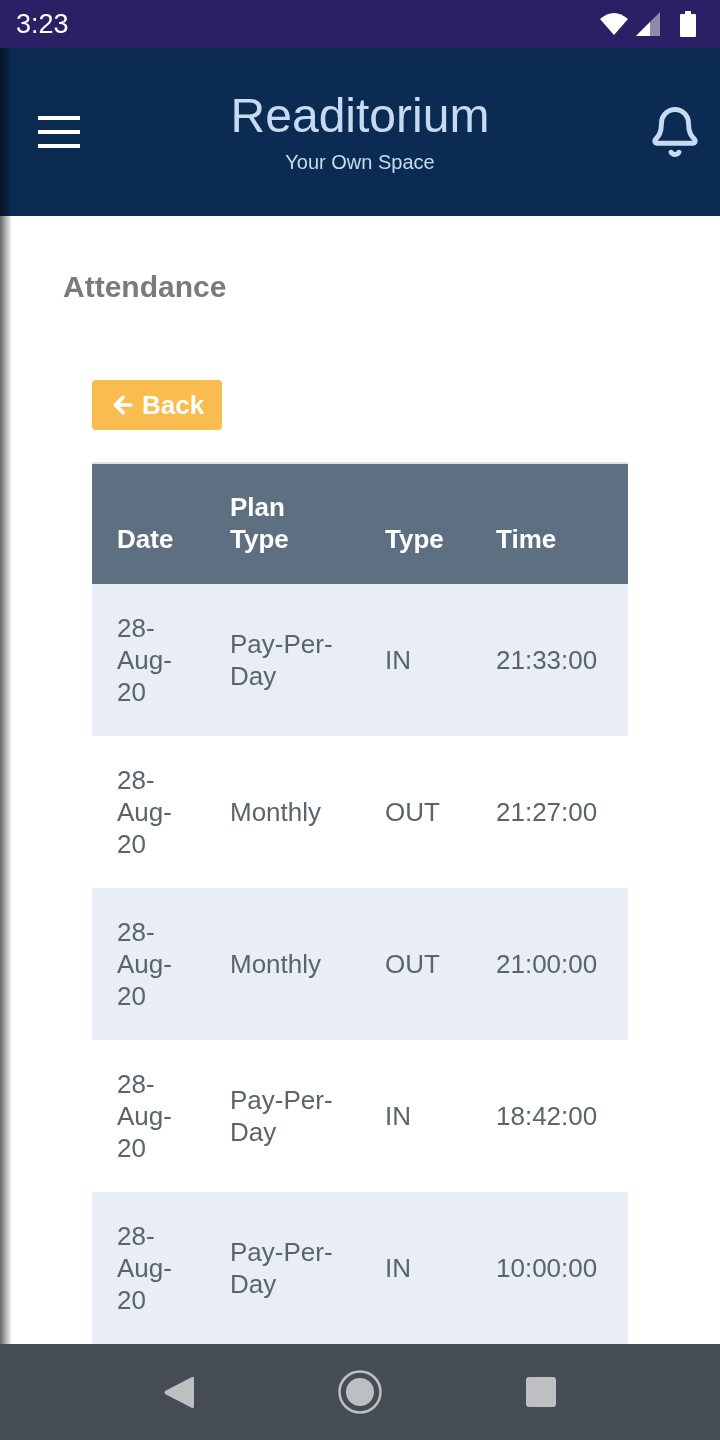 The height and width of the screenshot is (1440, 720). Describe the element at coordinates (549, 1268) in the screenshot. I see `table-cell: 10:00:00` at that location.